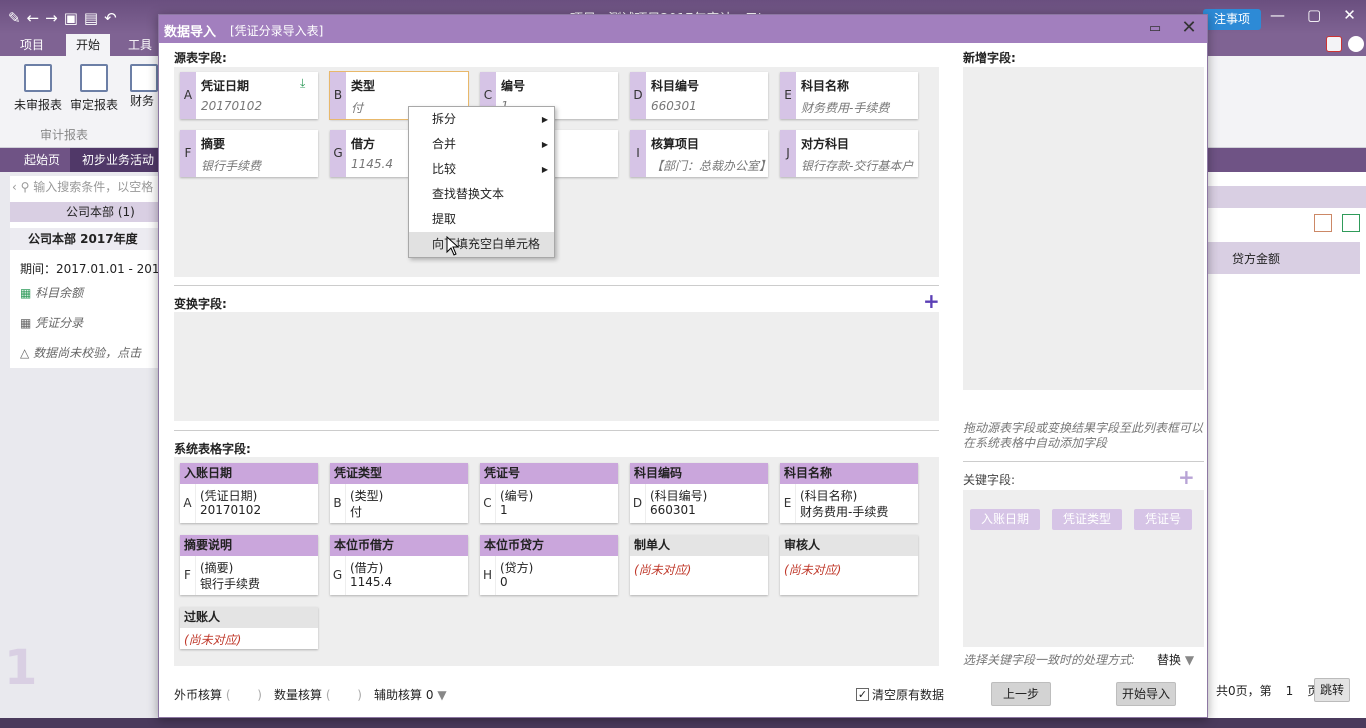 The image size is (1366, 728). I want to click on source-field-card: I 核算项目 【部门：总裁办公室】, so click(700, 153).